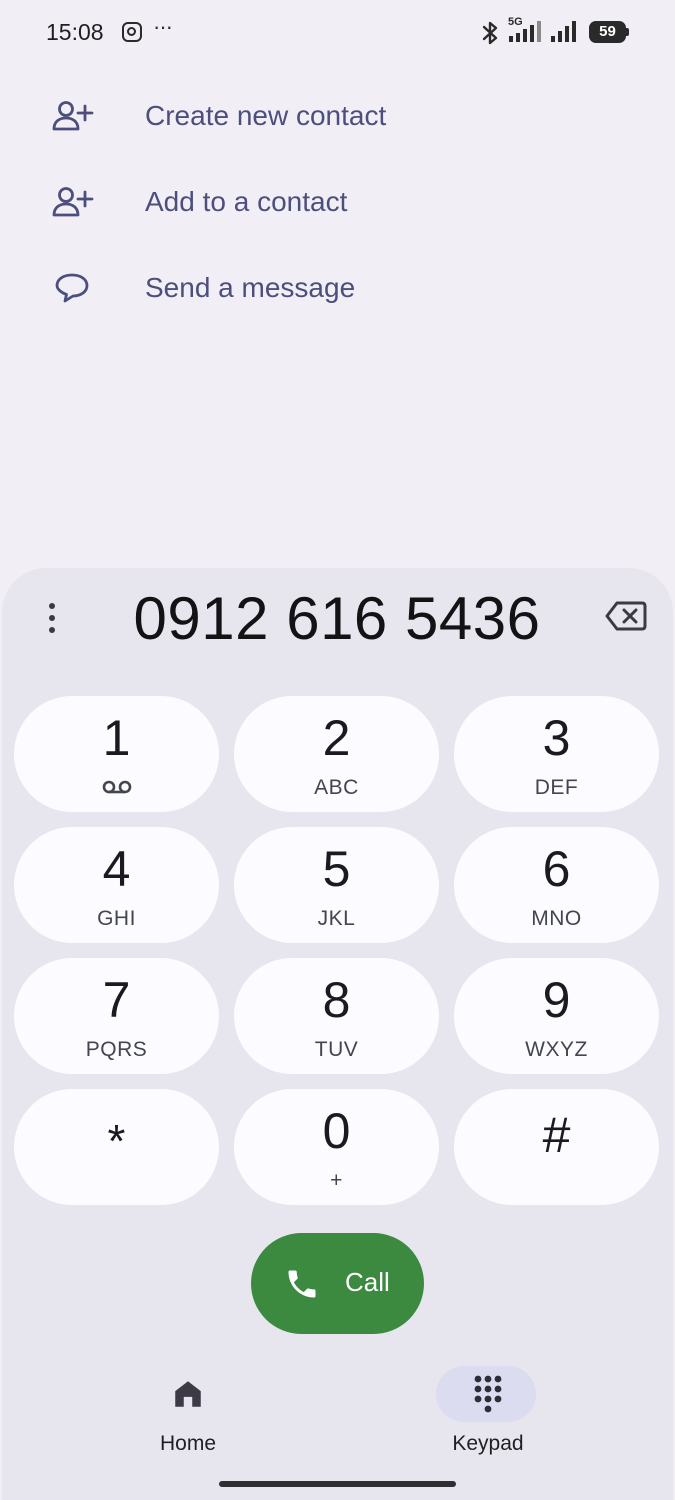  Describe the element at coordinates (336, 787) in the screenshot. I see `key-letters: ABC` at that location.